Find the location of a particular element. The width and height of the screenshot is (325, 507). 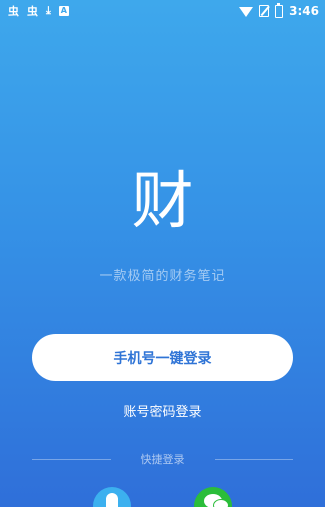

quick-login-divider: 快捷登录 is located at coordinates (162, 459).